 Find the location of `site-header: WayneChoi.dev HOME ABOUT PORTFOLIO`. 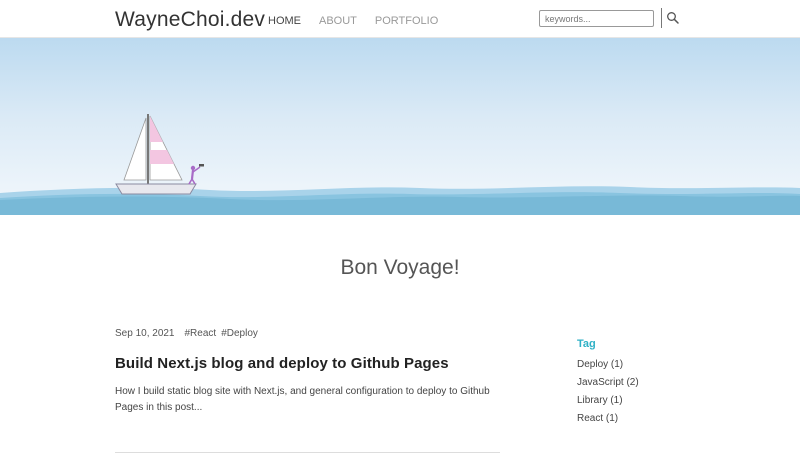

site-header: WayneChoi.dev HOME ABOUT PORTFOLIO is located at coordinates (400, 19).